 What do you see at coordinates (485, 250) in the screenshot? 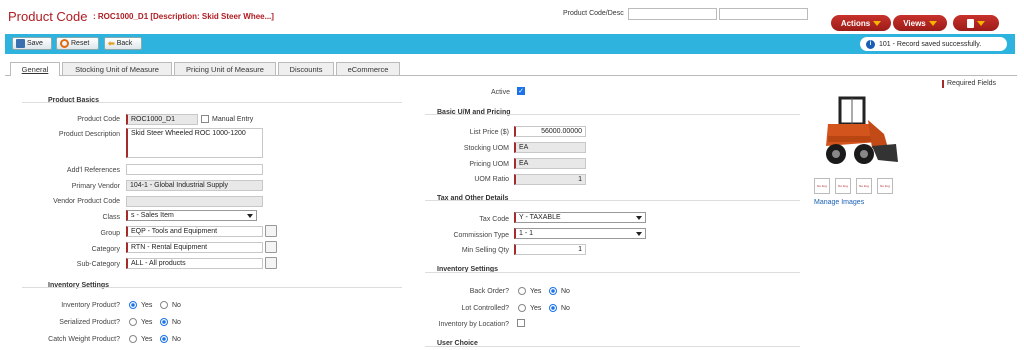
I see `min-selling-qty-label: Min Selling Qty` at bounding box center [485, 250].